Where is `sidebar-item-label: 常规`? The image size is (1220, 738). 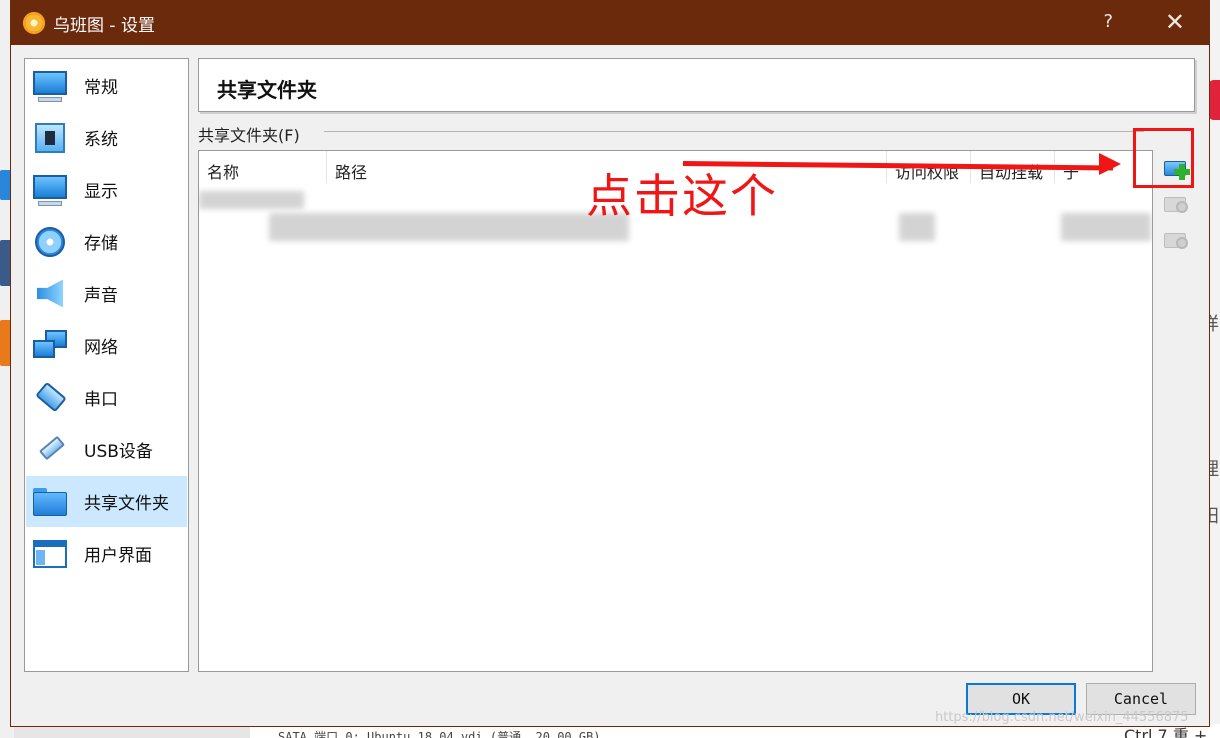
sidebar-item-label: 常规 is located at coordinates (101, 88).